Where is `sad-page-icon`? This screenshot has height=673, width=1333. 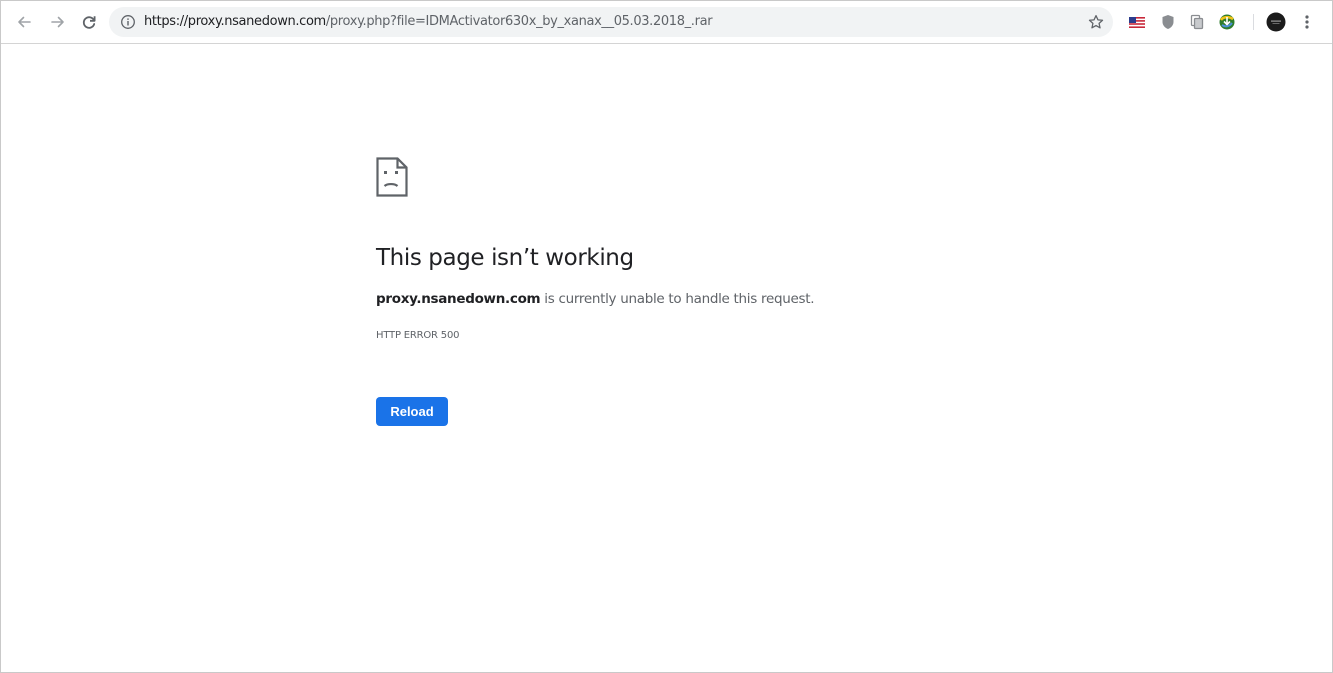
sad-page-icon is located at coordinates (392, 177).